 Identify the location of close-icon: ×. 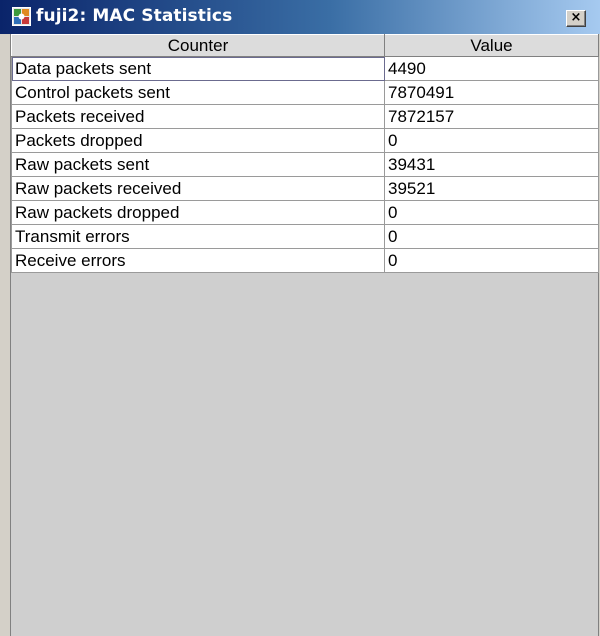
(576, 17).